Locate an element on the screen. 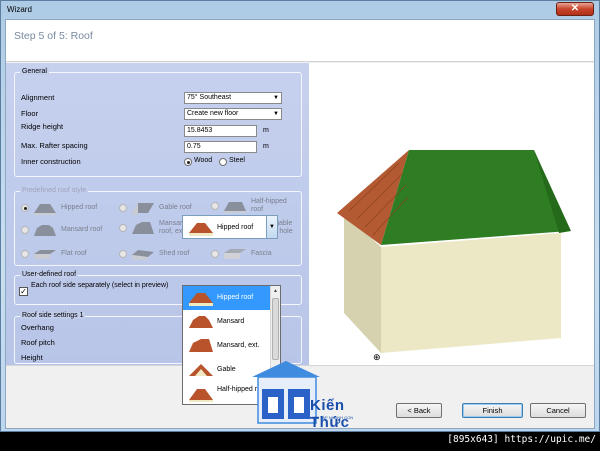 The height and width of the screenshot is (451, 600). rafter-spacing-unit: m is located at coordinates (266, 146).